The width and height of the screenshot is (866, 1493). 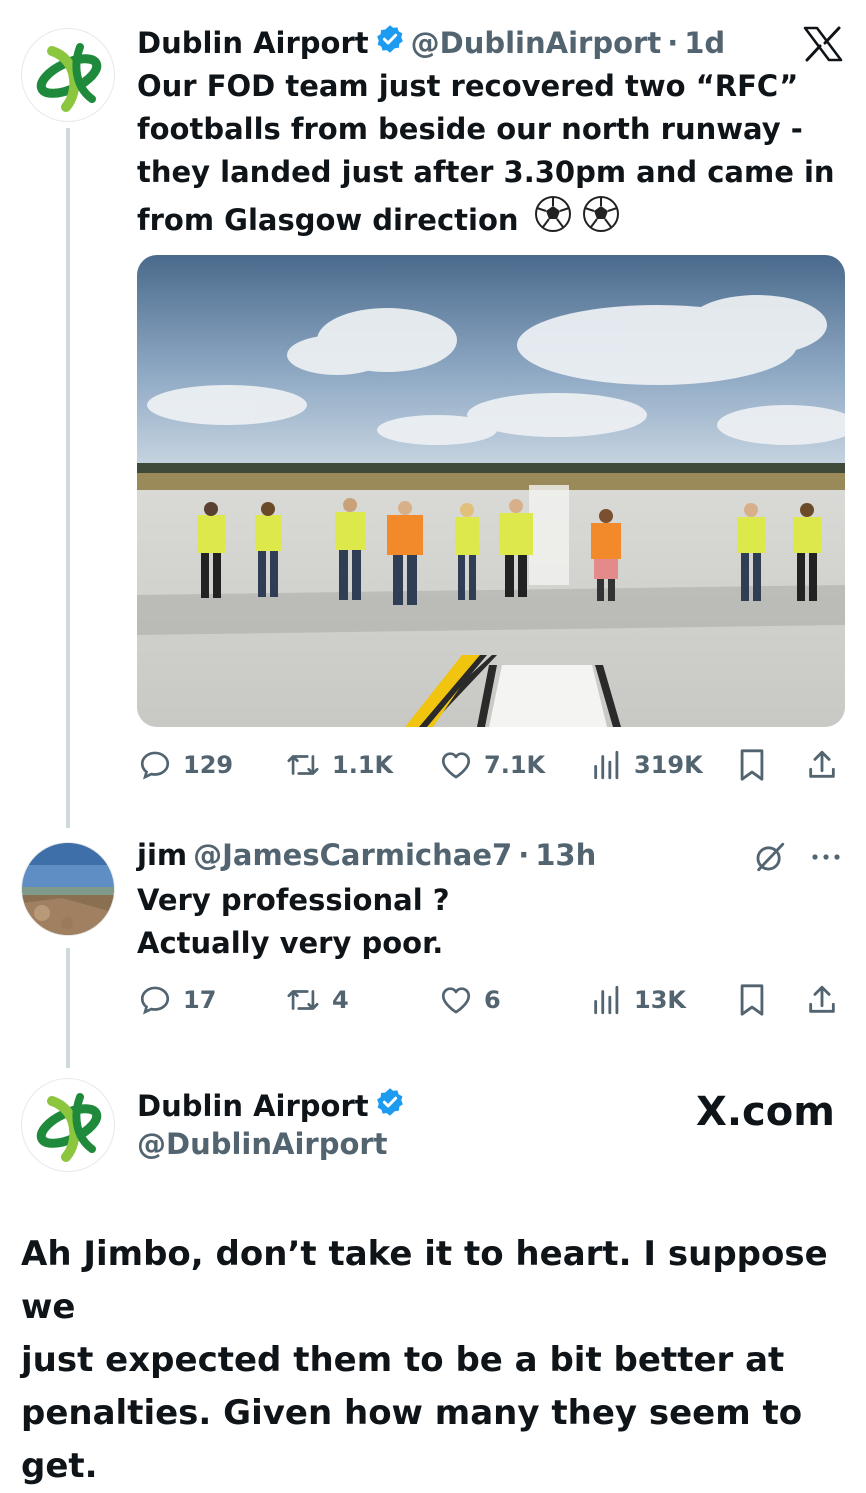 I want to click on more-options-icon, so click(x=826, y=857).